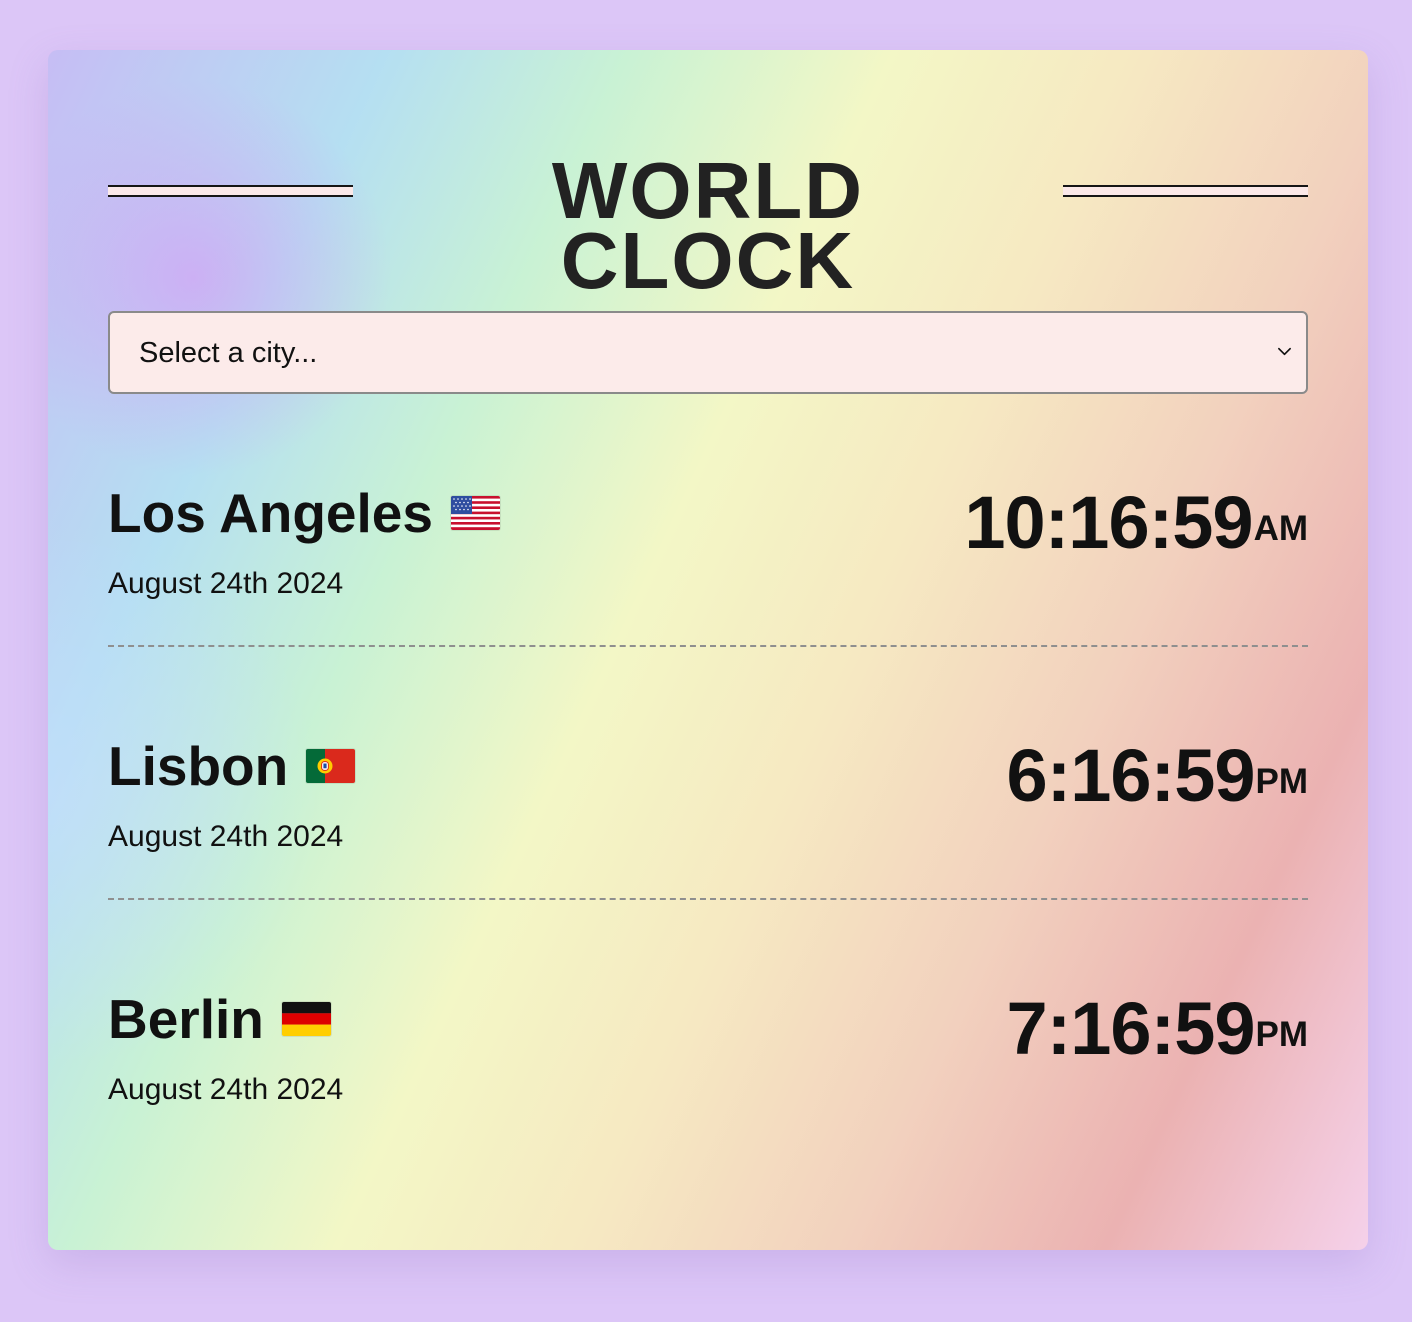 Image resolution: width=1412 pixels, height=1322 pixels. I want to click on time-period: AM, so click(1280, 528).